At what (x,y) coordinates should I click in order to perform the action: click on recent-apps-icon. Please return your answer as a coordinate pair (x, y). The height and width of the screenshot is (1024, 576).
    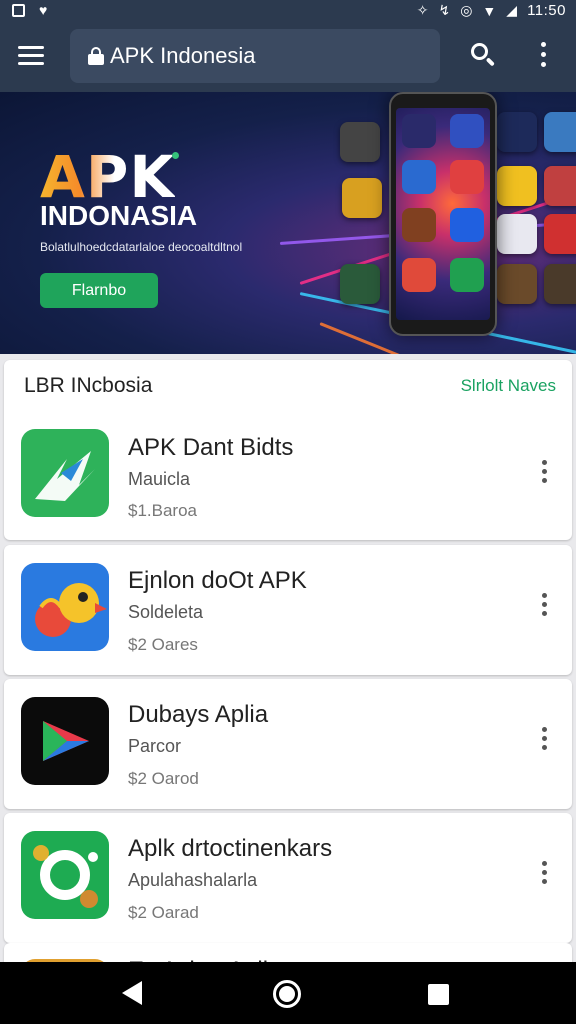
    Looking at the image, I should click on (438, 994).